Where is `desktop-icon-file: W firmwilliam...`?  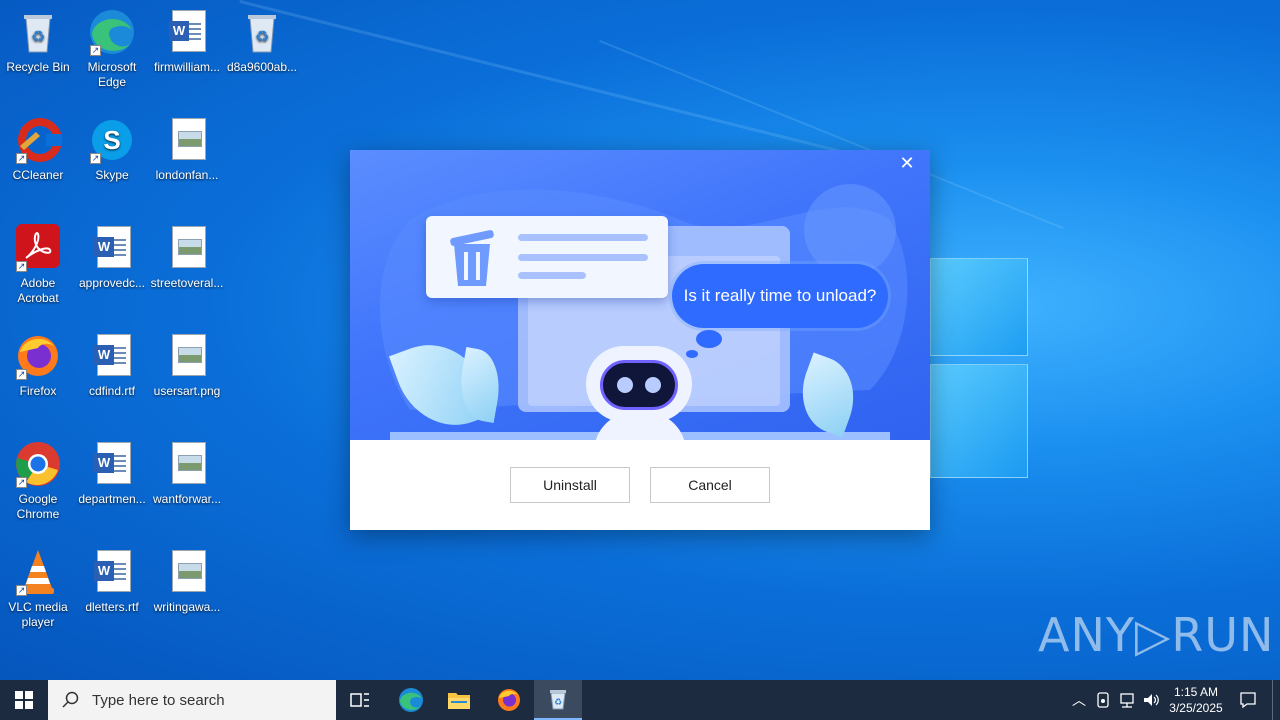 desktop-icon-file: W firmwilliam... is located at coordinates (187, 41).